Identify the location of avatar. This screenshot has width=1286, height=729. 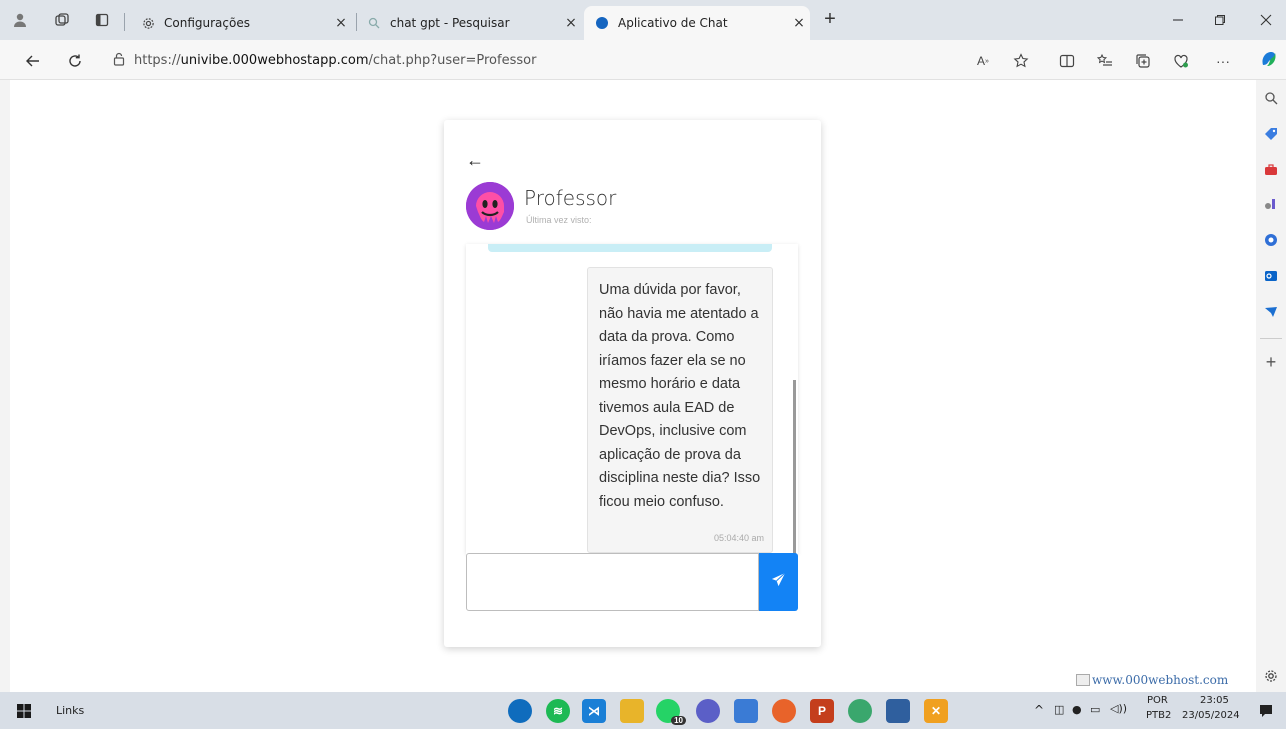
(490, 206).